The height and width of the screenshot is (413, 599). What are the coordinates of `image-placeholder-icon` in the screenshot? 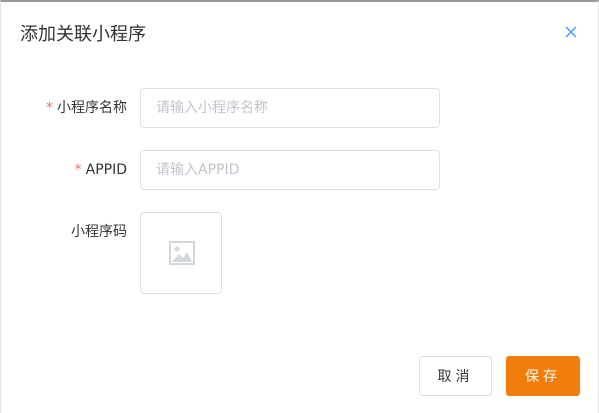 It's located at (182, 253).